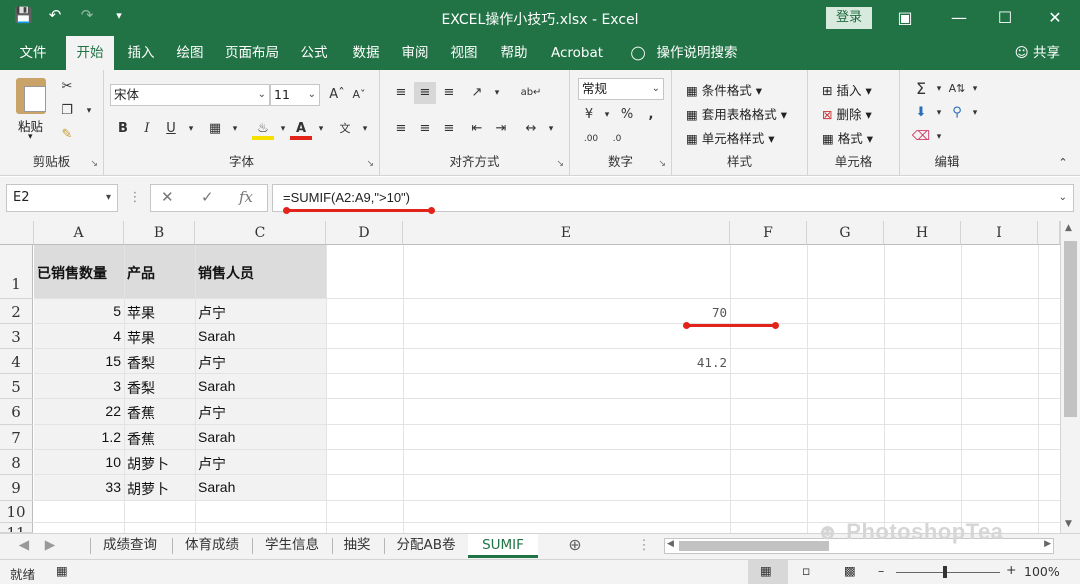 This screenshot has width=1080, height=584. Describe the element at coordinates (67, 135) in the screenshot. I see `format-painter-icon: ✎` at that location.